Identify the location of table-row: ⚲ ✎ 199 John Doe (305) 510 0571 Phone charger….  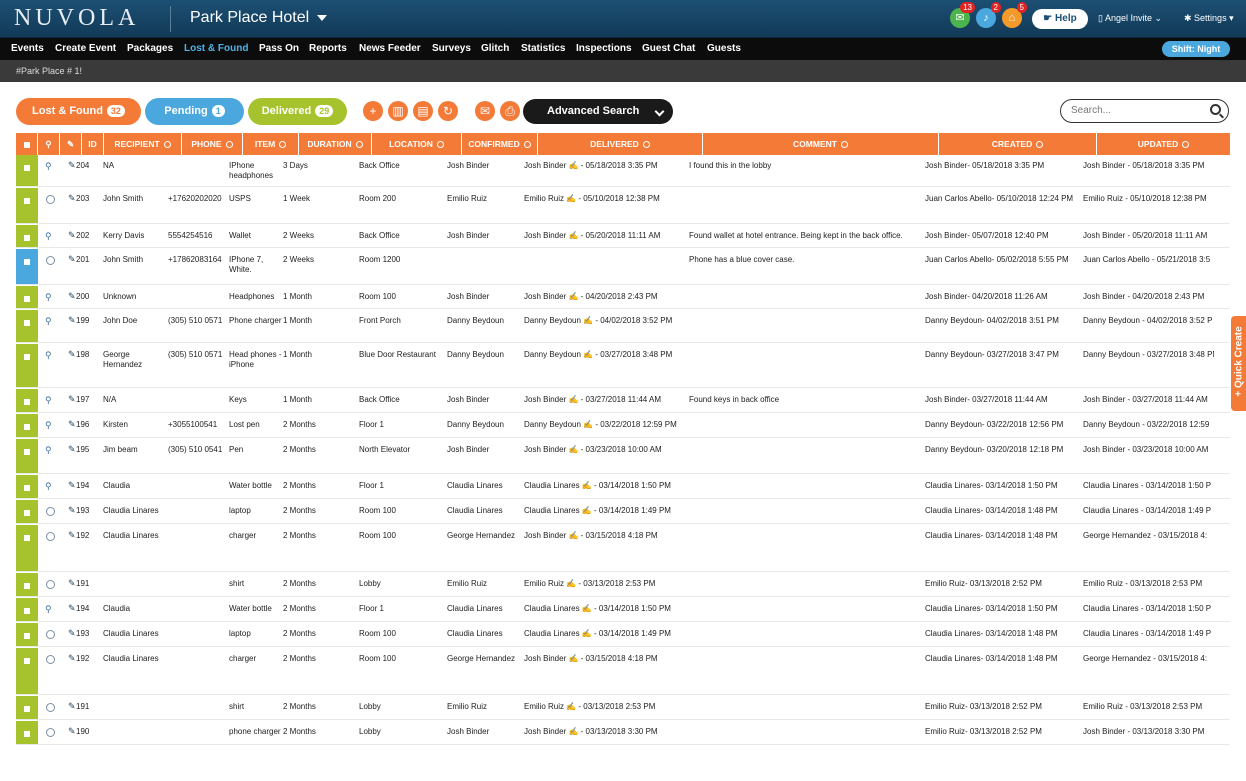
(623, 326).